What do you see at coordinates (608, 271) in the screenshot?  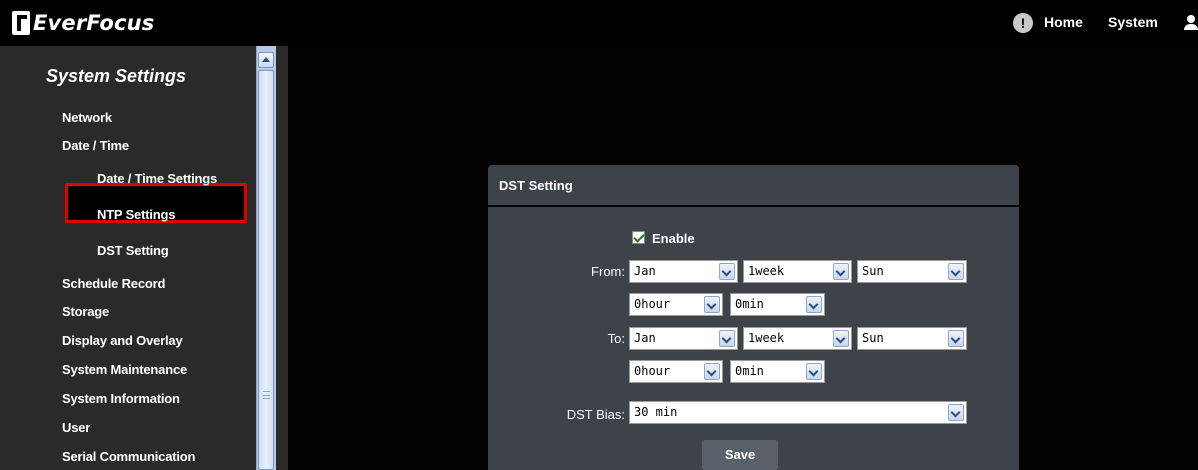 I see `from-label: From:` at bounding box center [608, 271].